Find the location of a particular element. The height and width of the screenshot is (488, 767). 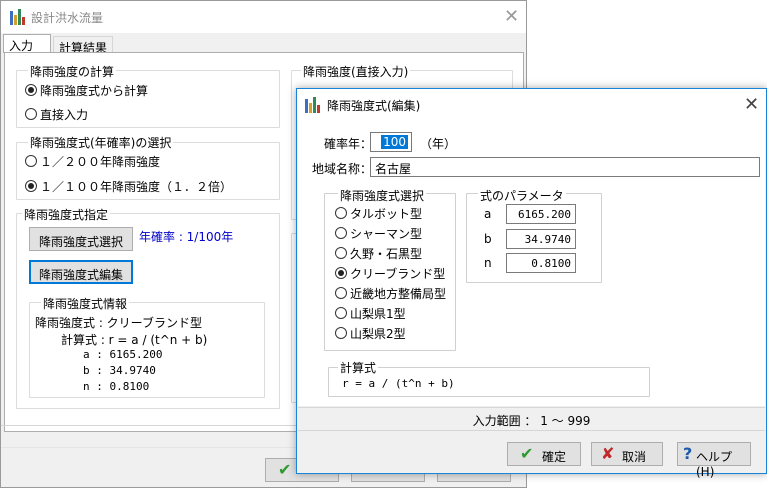

param-n-value: 0.8100 is located at coordinates (551, 263).